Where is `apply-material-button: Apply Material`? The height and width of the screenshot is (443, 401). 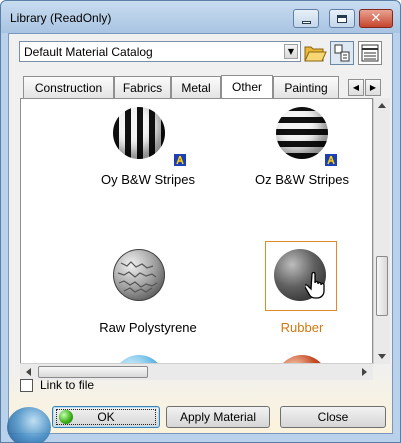
apply-material-button: Apply Material is located at coordinates (218, 417).